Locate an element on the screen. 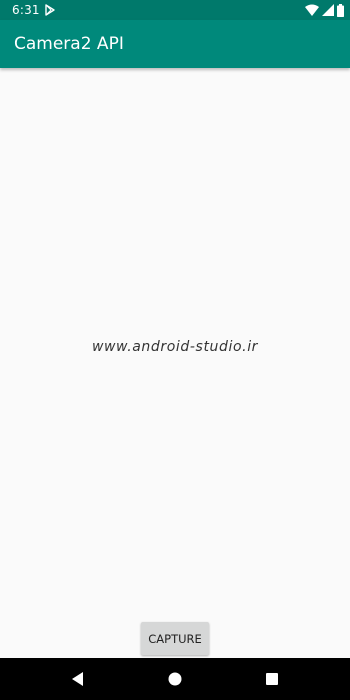 This screenshot has height=700, width=350. navigation-bar is located at coordinates (175, 679).